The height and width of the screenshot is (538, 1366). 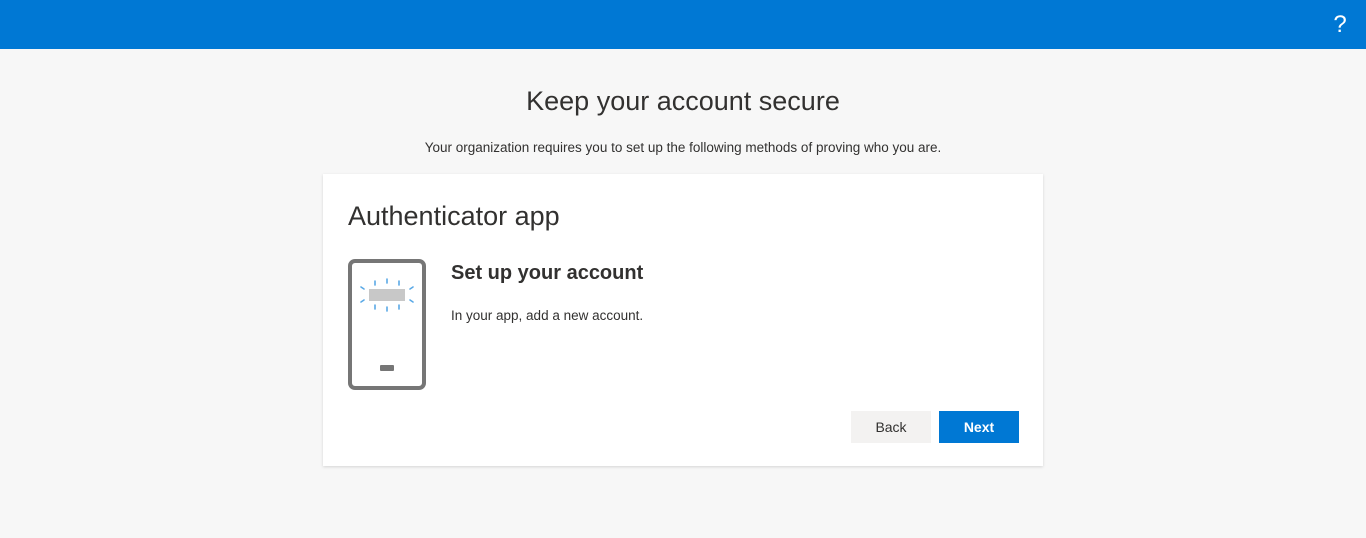 I want to click on next-button: Next, so click(x=979, y=427).